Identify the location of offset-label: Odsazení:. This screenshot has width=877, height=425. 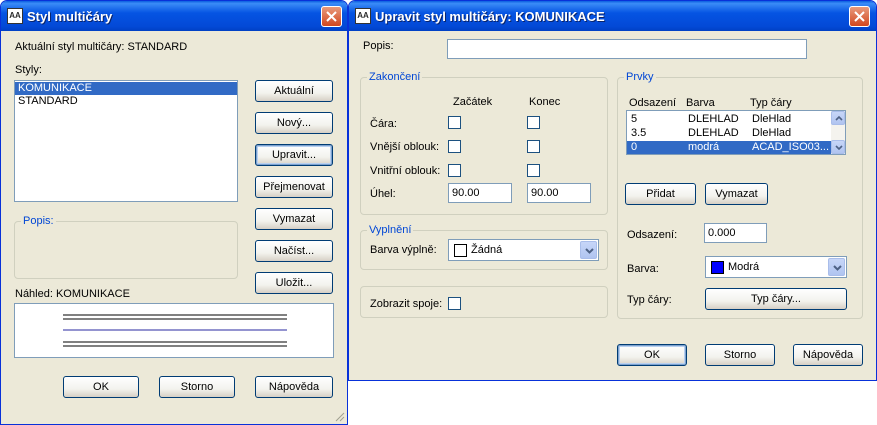
(652, 235).